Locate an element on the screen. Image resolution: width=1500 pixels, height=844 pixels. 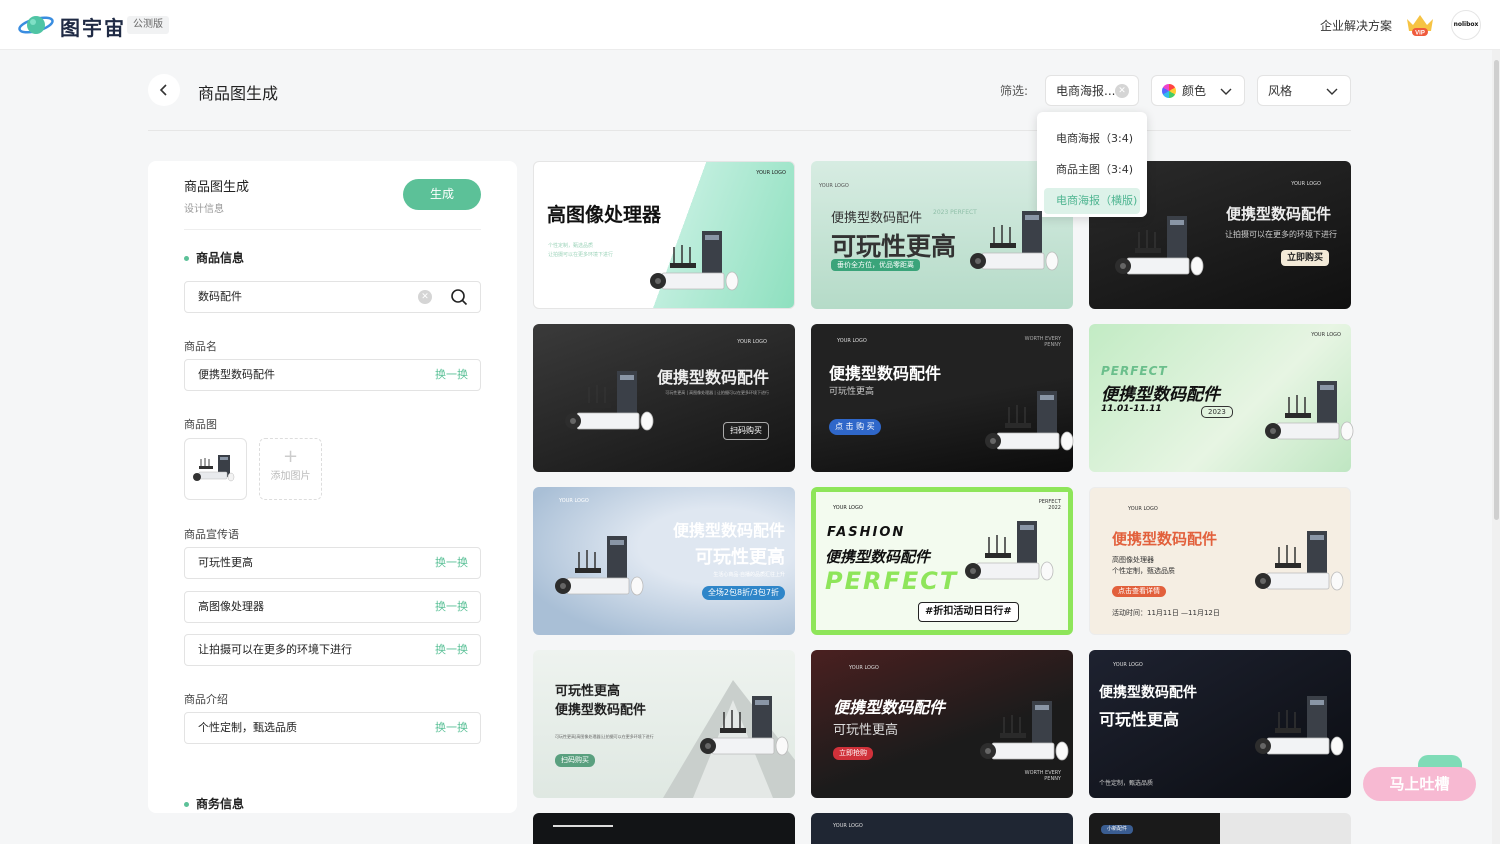
swap-slogan-1-button: 换一换 is located at coordinates (451, 563).